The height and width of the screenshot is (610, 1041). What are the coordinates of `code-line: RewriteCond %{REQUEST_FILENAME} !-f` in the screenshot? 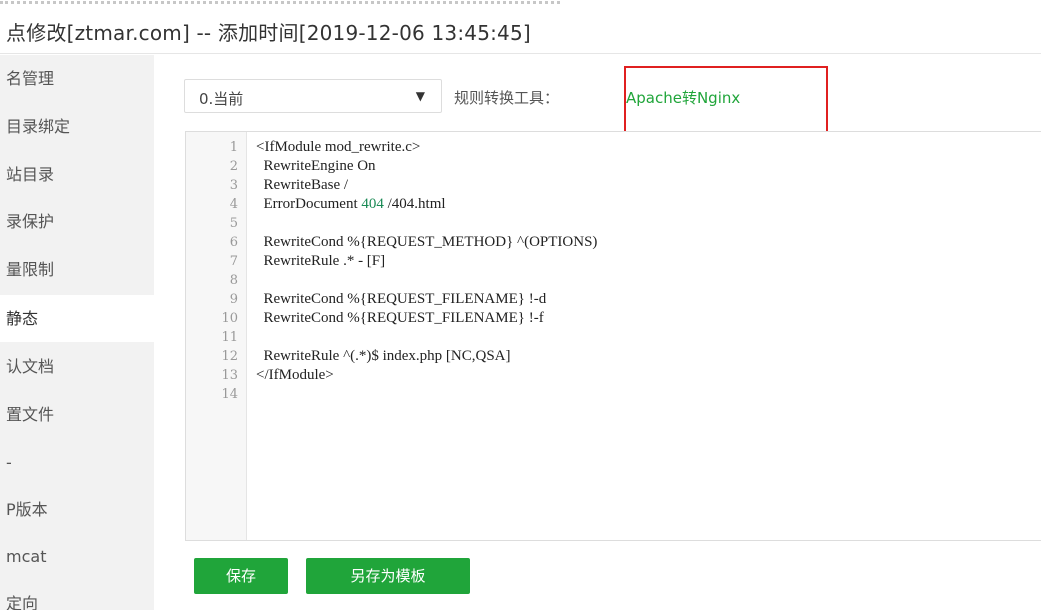 It's located at (400, 318).